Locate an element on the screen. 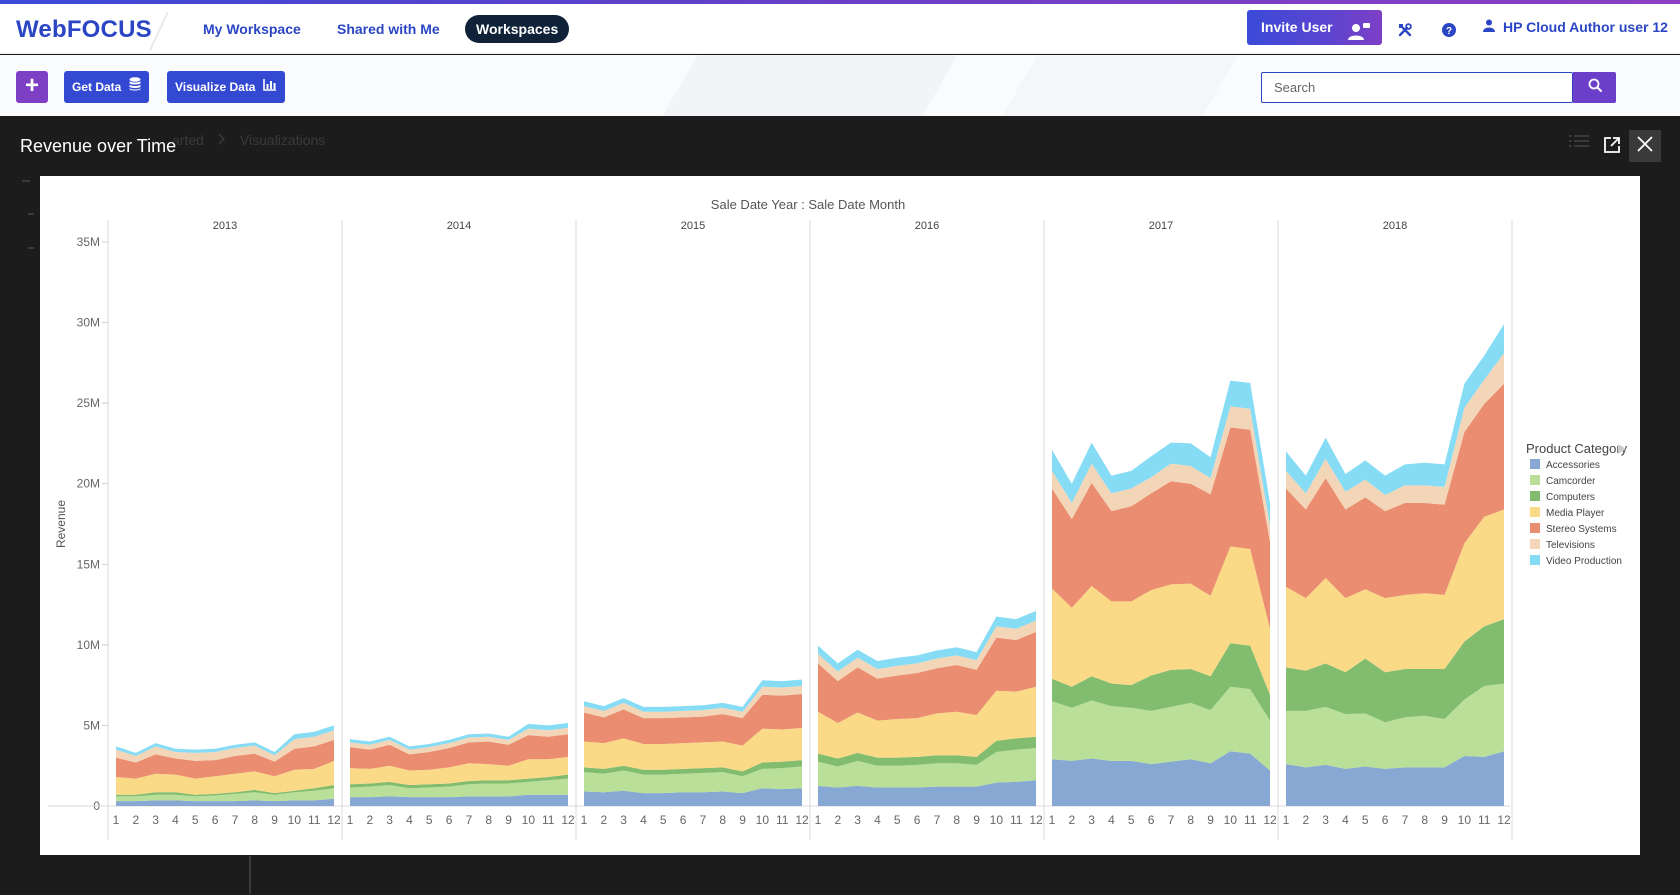 The image size is (1680, 895). user-icon is located at coordinates (1489, 27).